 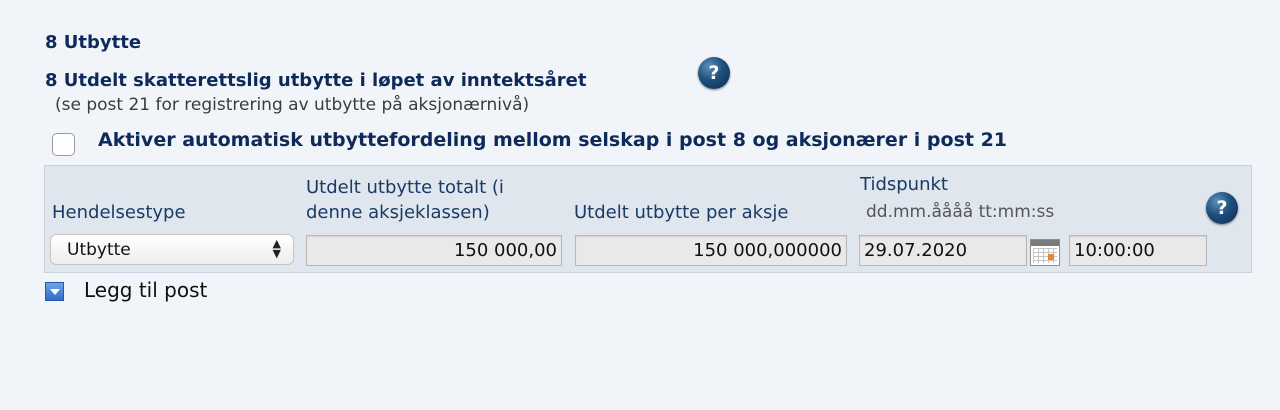 I want to click on row-help-question-icon: ?, so click(x=1222, y=208).